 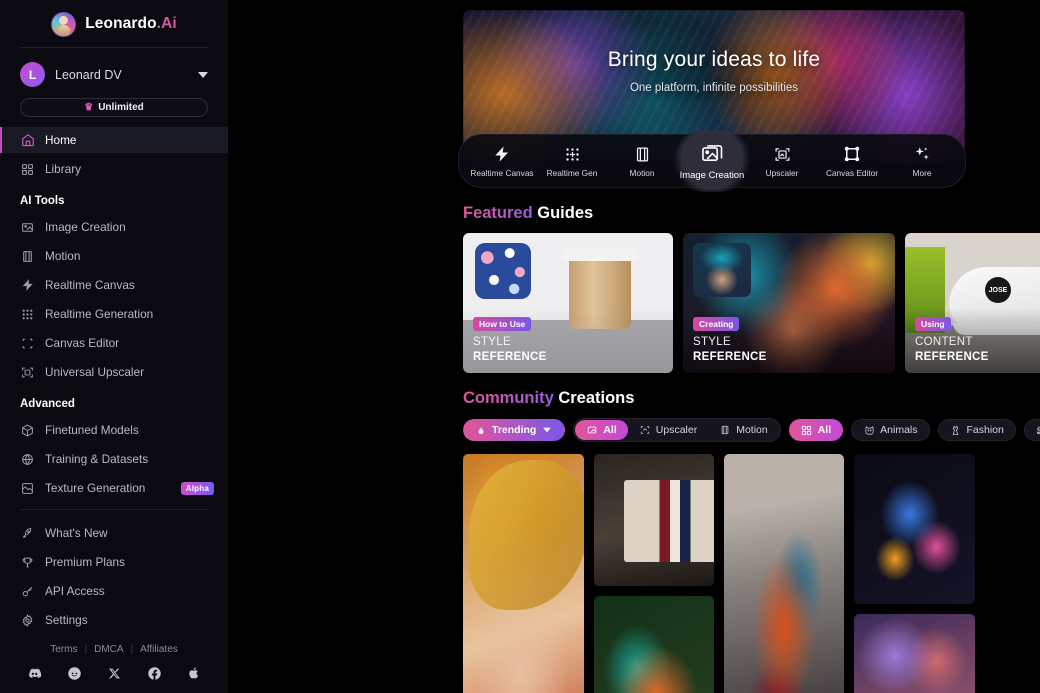 I want to click on plan-badge: ♛ Unlimited, so click(x=114, y=108).